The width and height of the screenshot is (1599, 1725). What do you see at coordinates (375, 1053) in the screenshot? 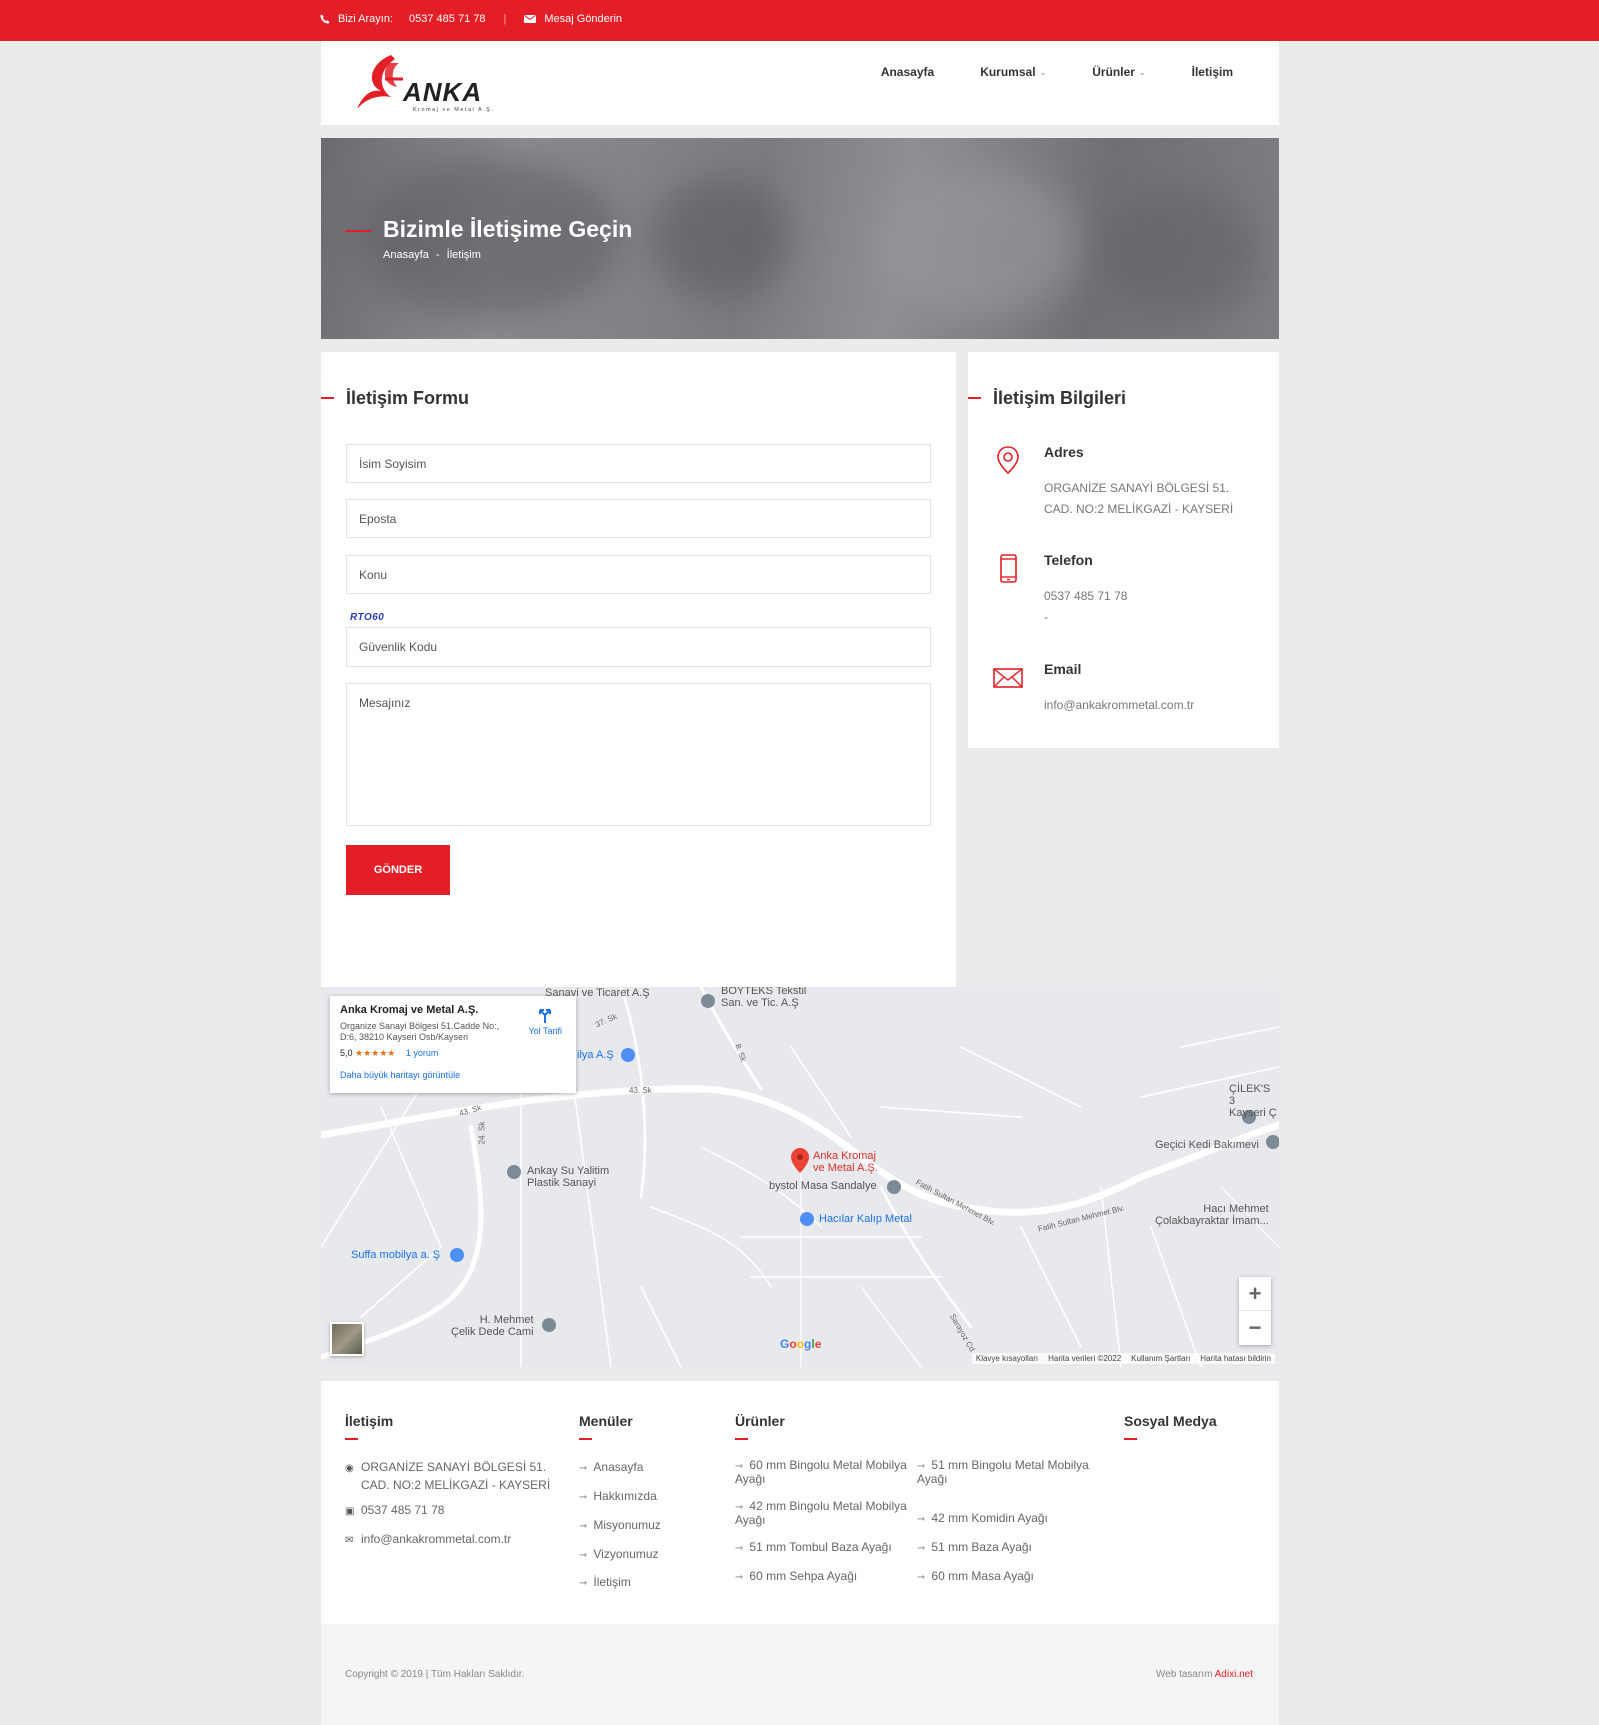
I see `star-icon: ★★★★★` at bounding box center [375, 1053].